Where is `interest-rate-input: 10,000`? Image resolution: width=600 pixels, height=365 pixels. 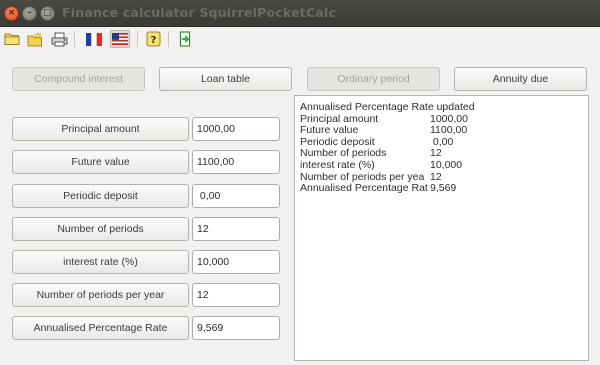 interest-rate-input: 10,000 is located at coordinates (236, 262).